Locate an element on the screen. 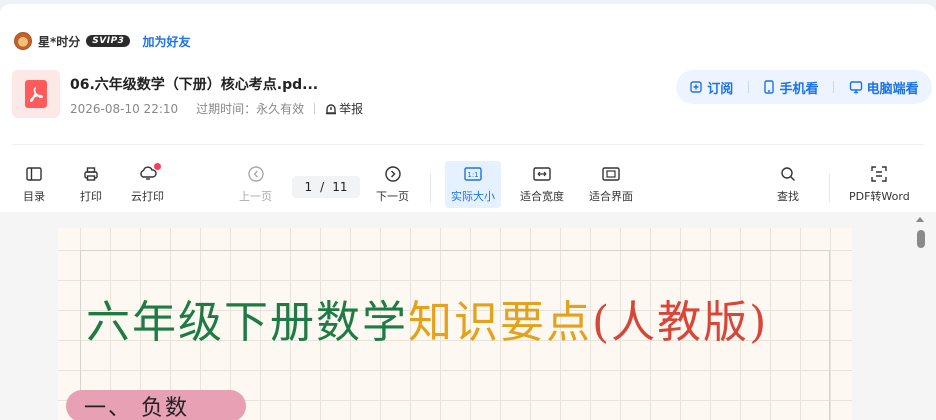 The image size is (936, 420). actual-size-icon: 1:1 is located at coordinates (473, 174).